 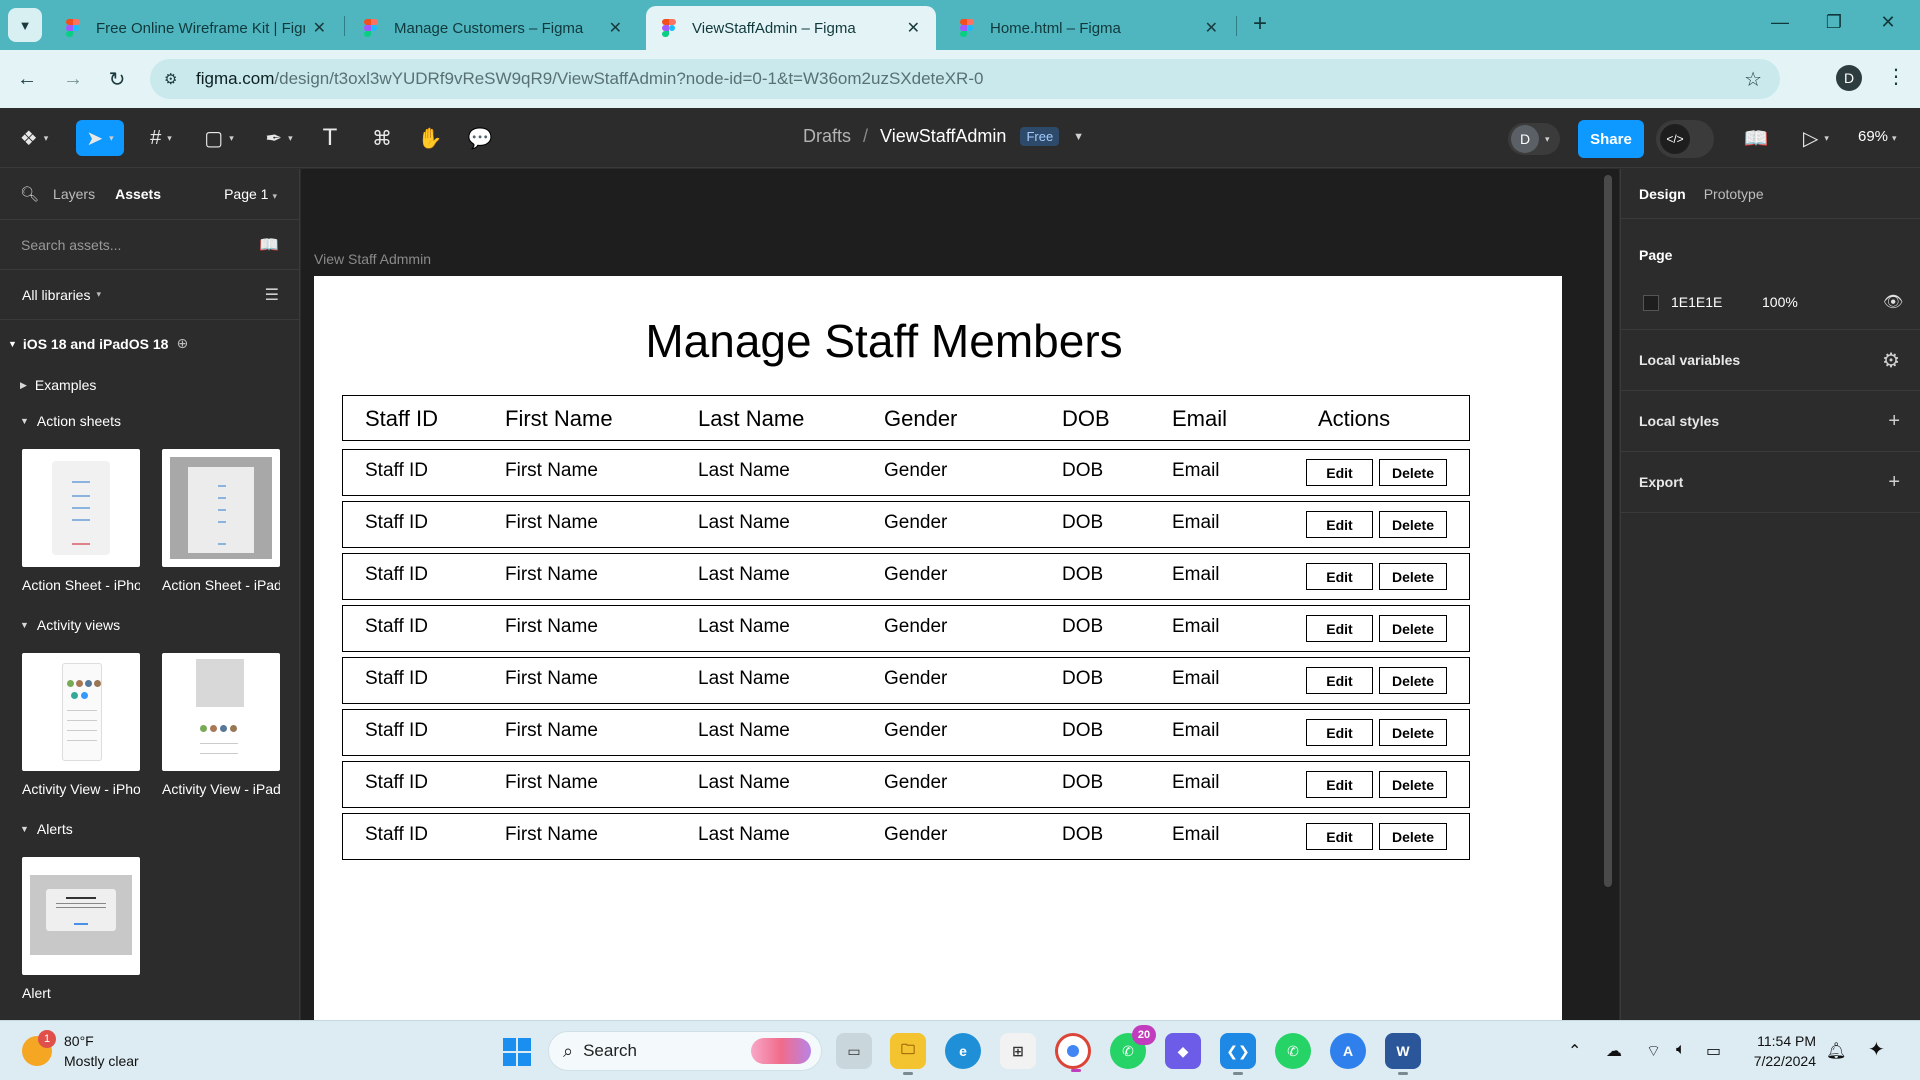 I want to click on tab-search-button: ▼, so click(x=25, y=25).